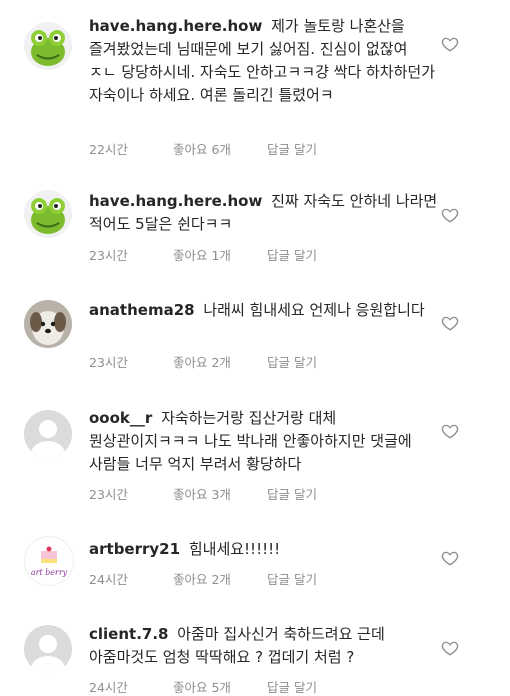 The width and height of the screenshot is (510, 696). Describe the element at coordinates (314, 310) in the screenshot. I see `comment-text: 나래씨 힘내세요 언제나 응원합니다` at that location.